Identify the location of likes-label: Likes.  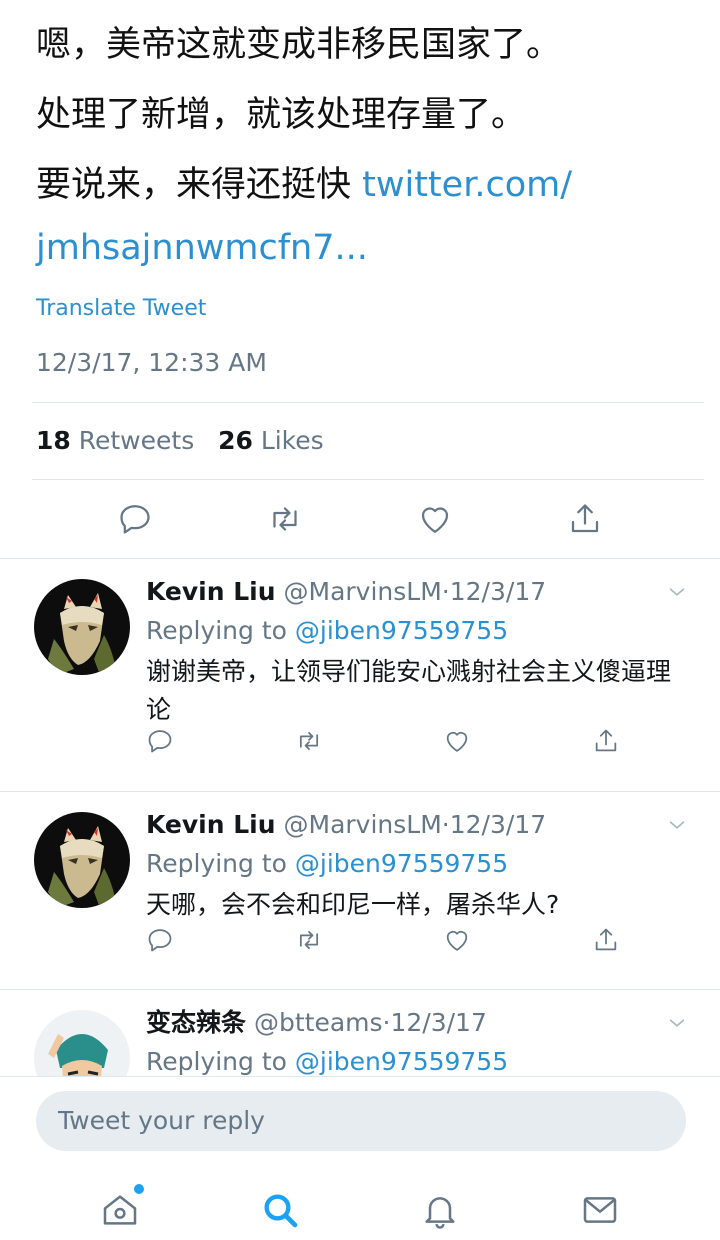
(292, 440).